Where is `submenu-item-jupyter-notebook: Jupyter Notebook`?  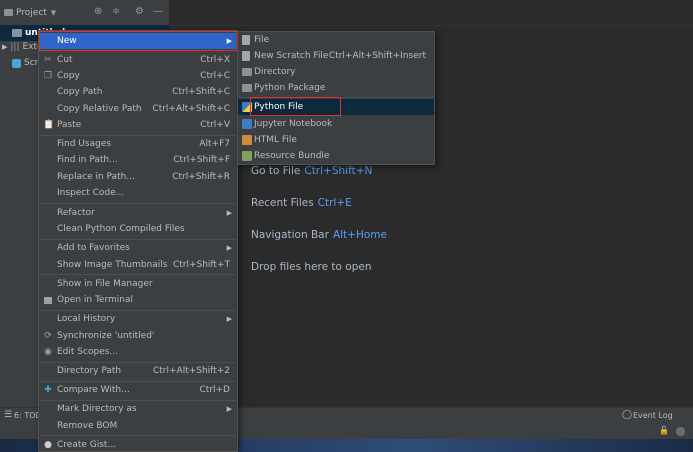
submenu-item-jupyter-notebook: Jupyter Notebook is located at coordinates (336, 124).